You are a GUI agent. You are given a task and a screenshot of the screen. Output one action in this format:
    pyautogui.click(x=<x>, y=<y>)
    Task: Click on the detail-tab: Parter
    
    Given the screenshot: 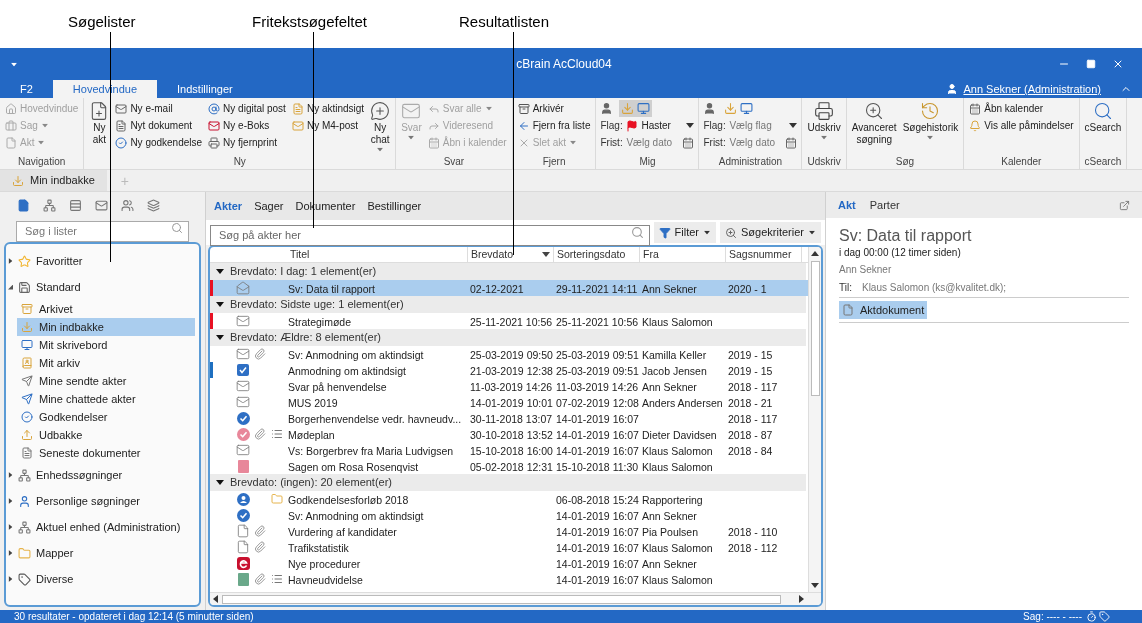 What is the action you would take?
    pyautogui.click(x=884, y=205)
    